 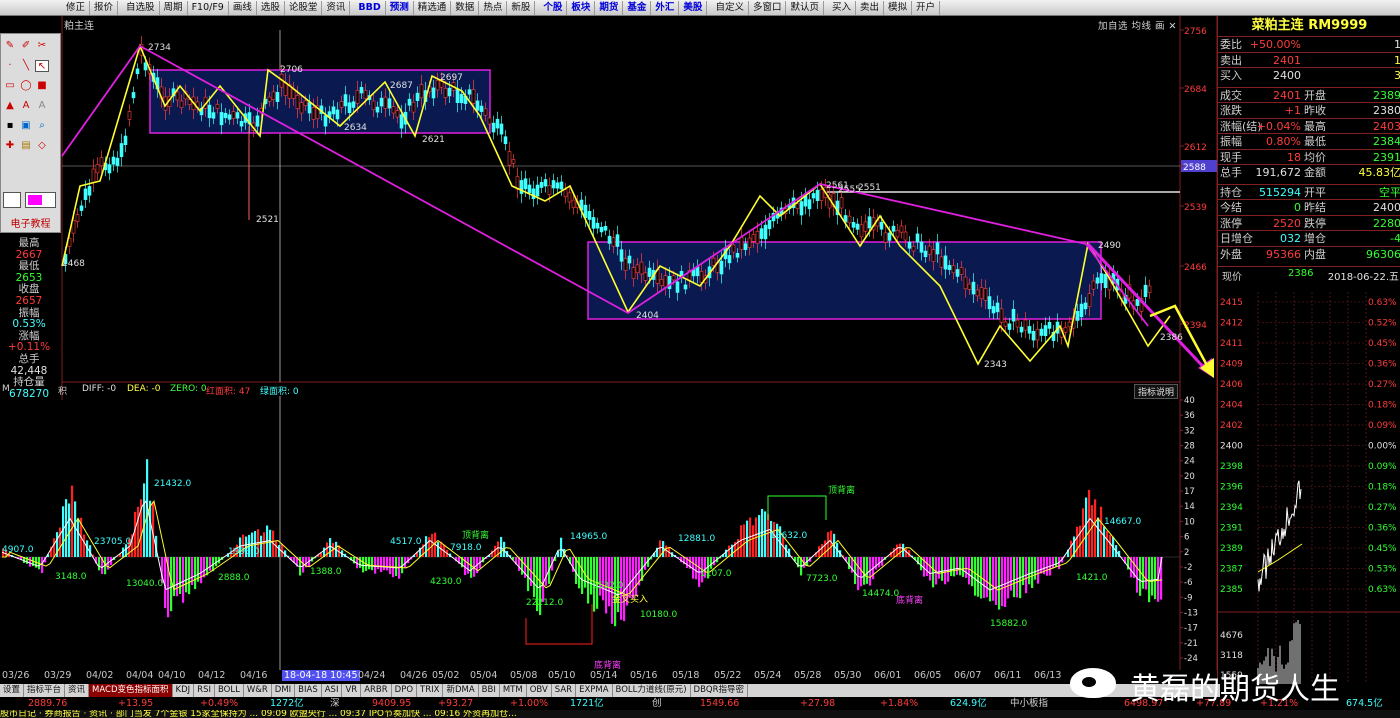 What do you see at coordinates (1231, 207) in the screenshot?
I see `quote-label: 今结` at bounding box center [1231, 207].